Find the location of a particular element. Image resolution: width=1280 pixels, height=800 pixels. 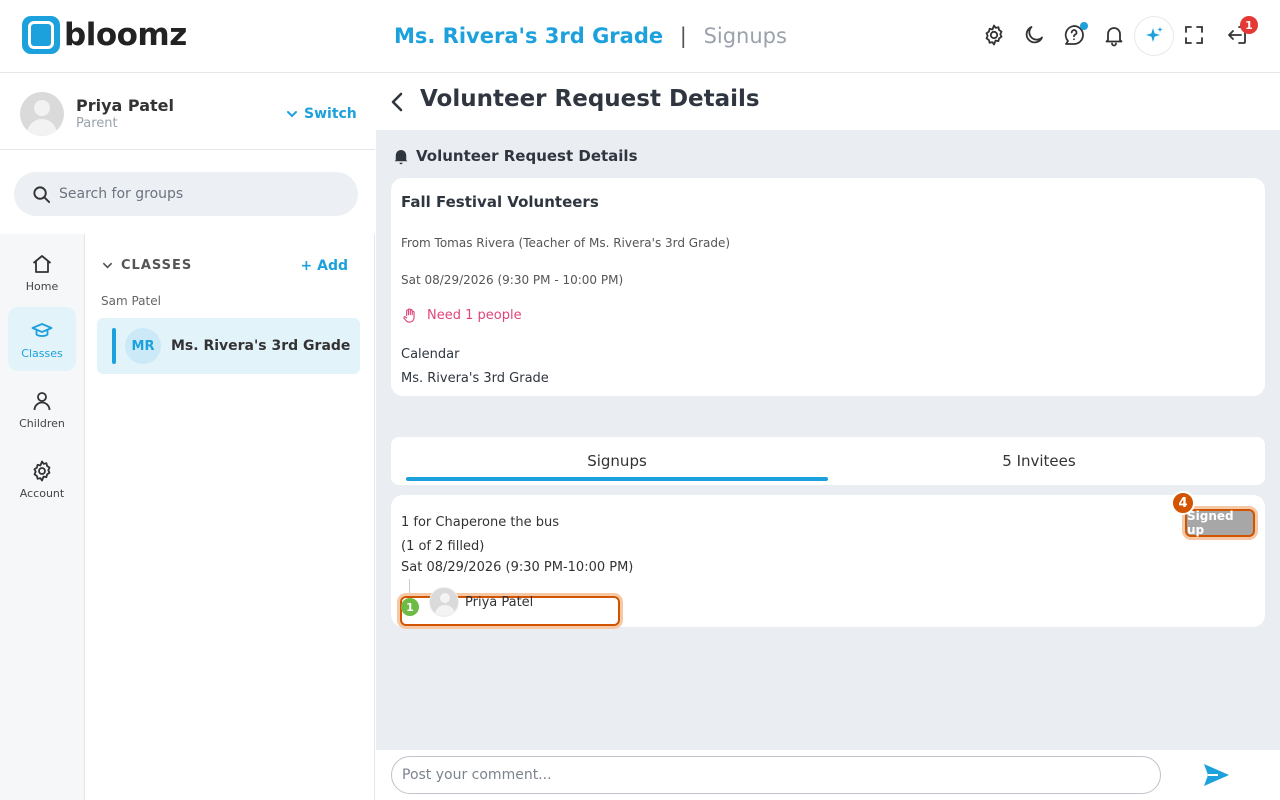

settings-button is located at coordinates (994, 35).